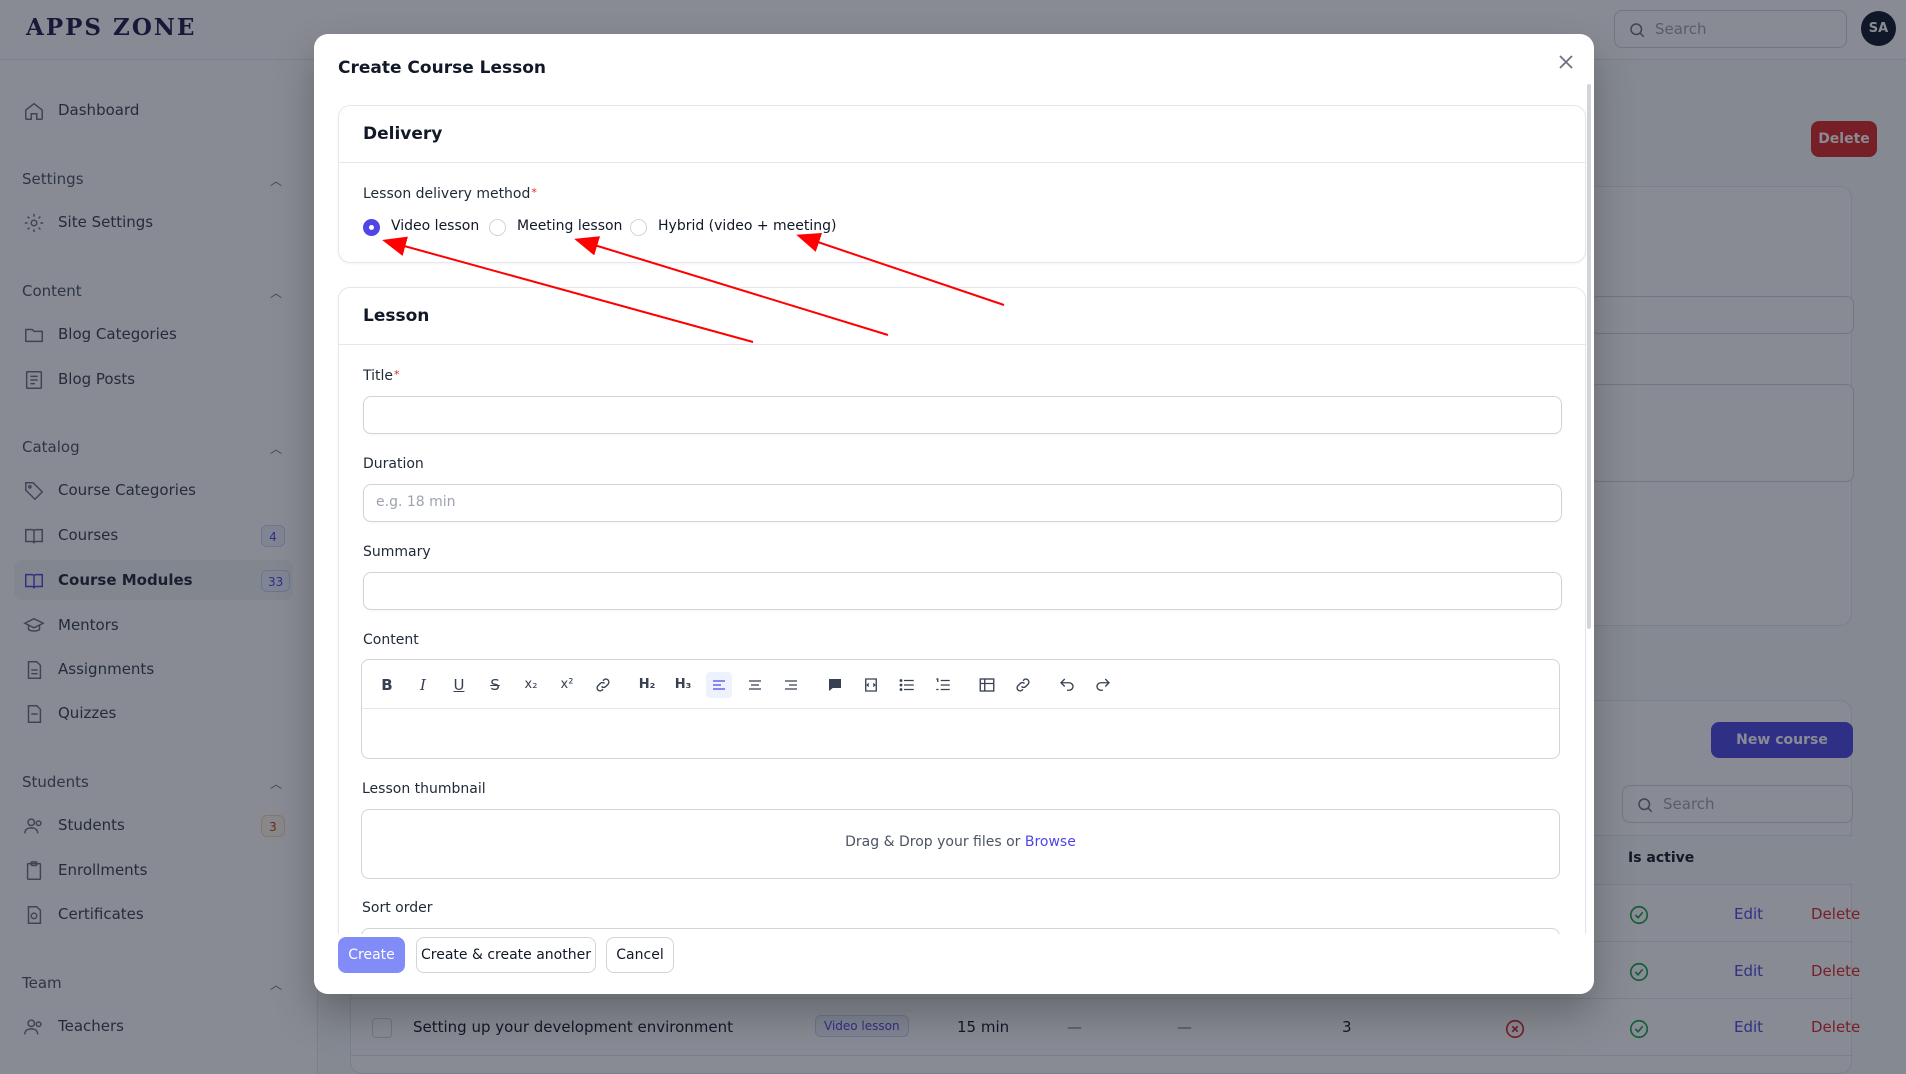  What do you see at coordinates (987, 685) in the screenshot?
I see `table-icon` at bounding box center [987, 685].